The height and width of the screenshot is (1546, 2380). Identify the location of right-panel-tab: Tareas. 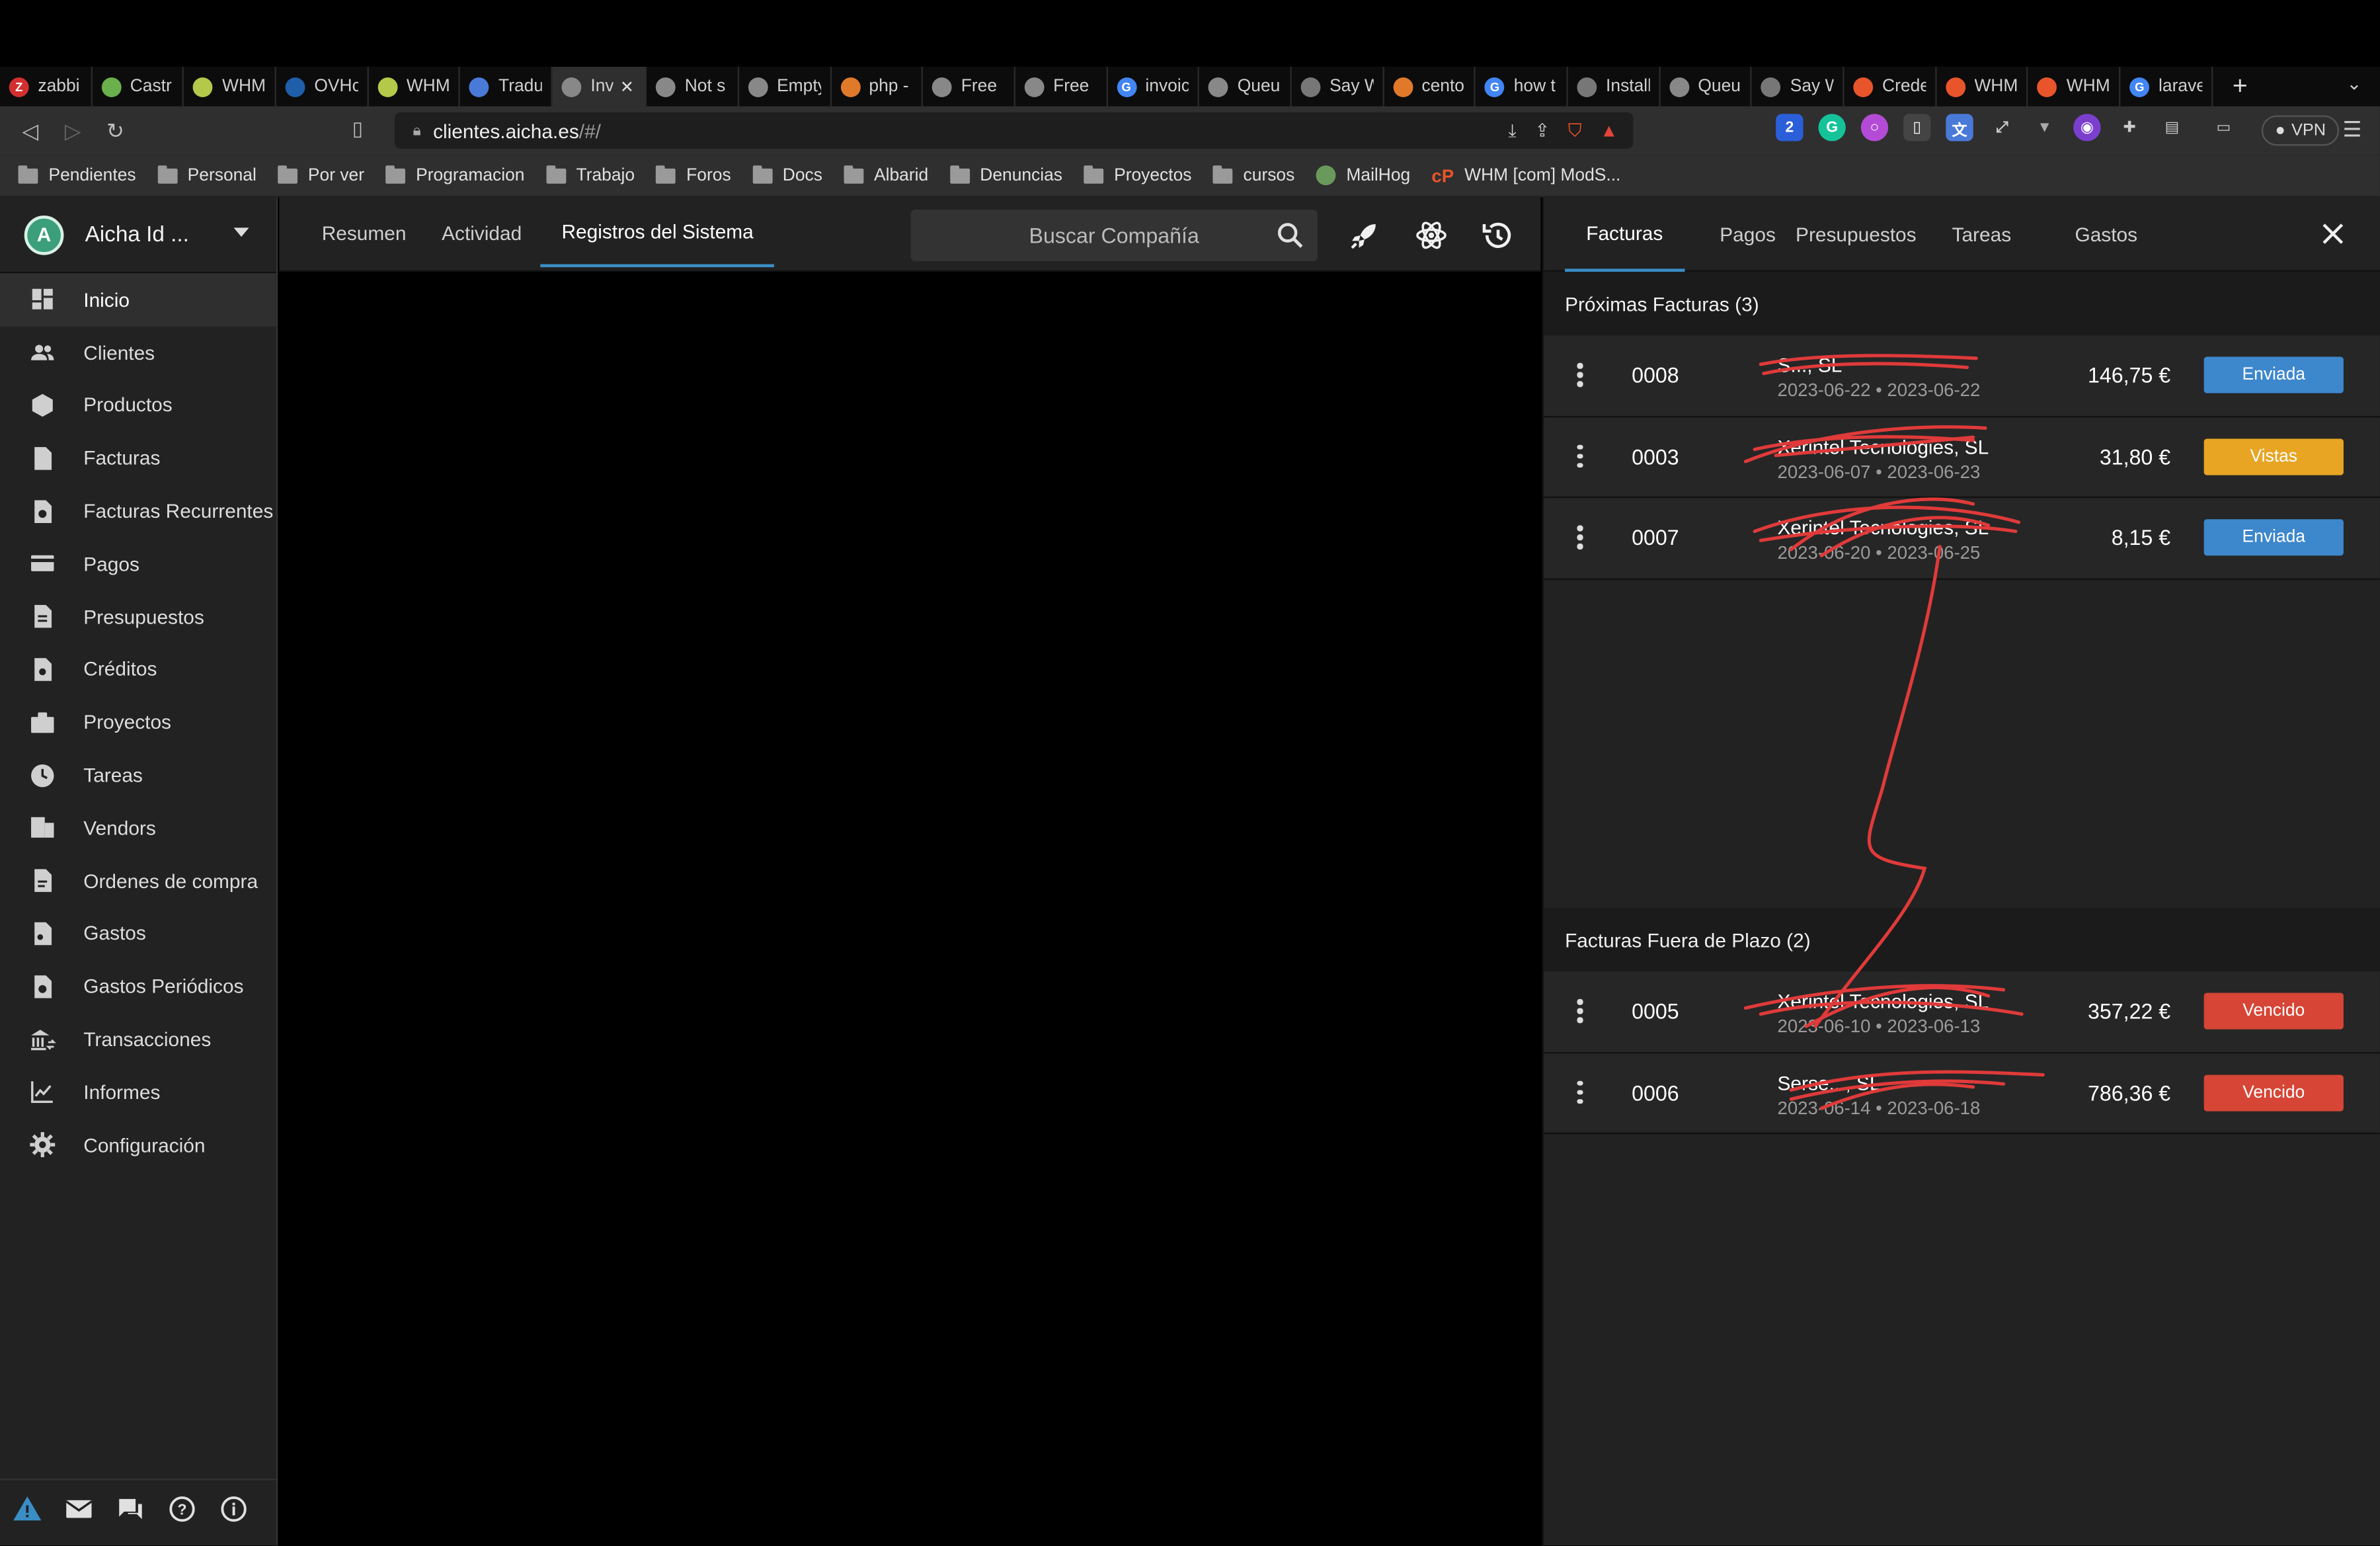
(1982, 234).